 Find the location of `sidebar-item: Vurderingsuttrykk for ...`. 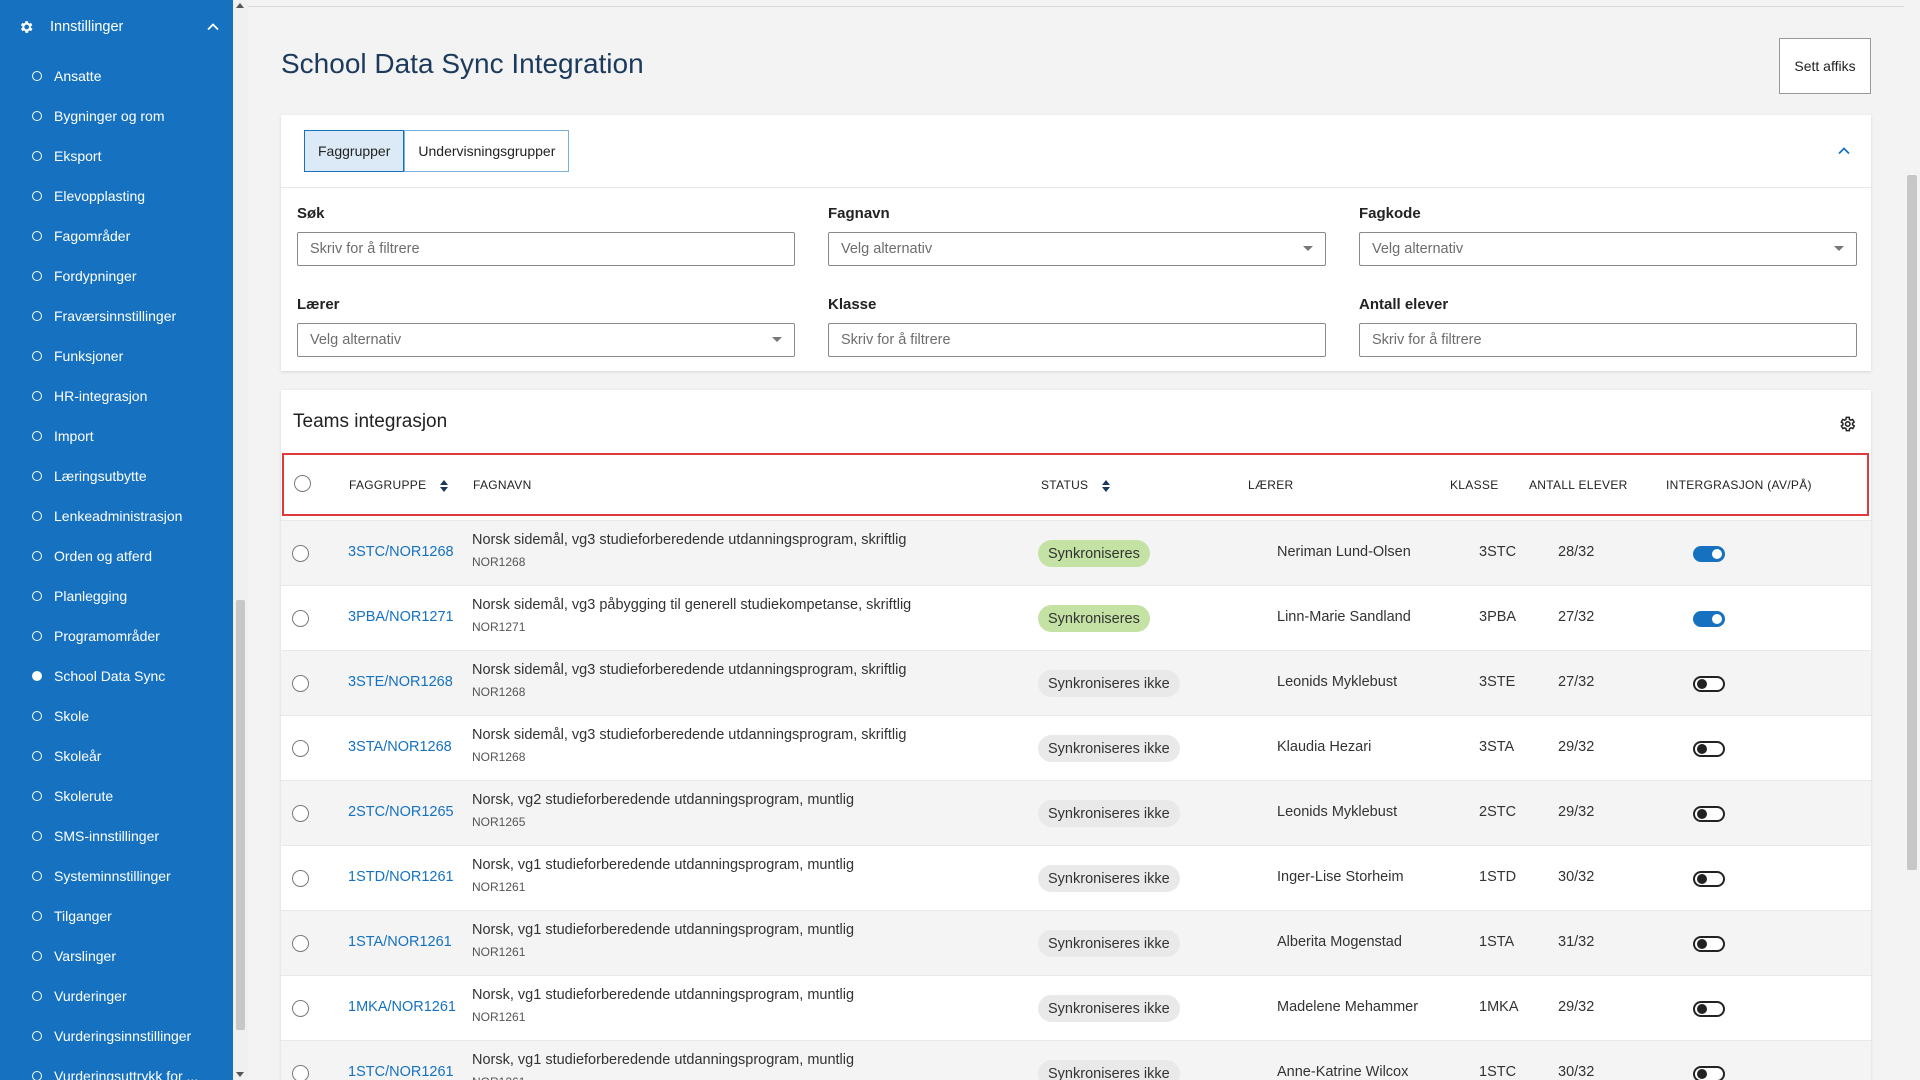

sidebar-item: Vurderingsuttrykk for ... is located at coordinates (116, 1068).